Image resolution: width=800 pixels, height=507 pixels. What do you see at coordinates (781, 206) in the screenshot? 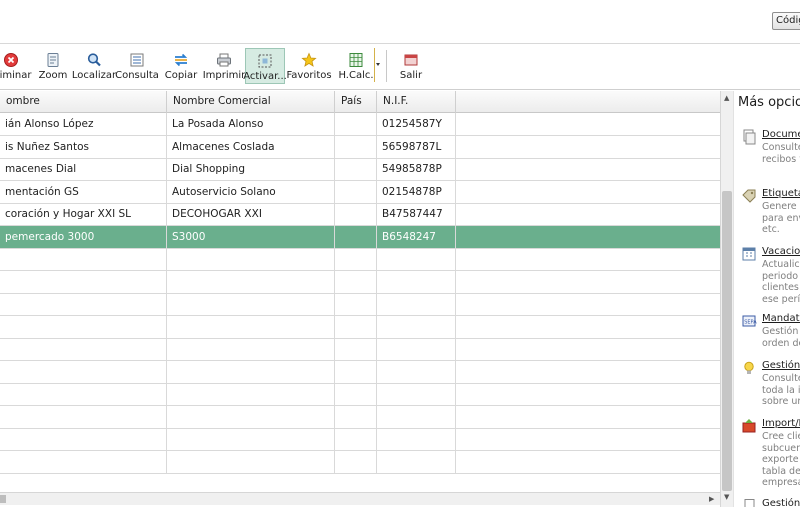
I see `panel-item-description: Genere et` at bounding box center [781, 206].